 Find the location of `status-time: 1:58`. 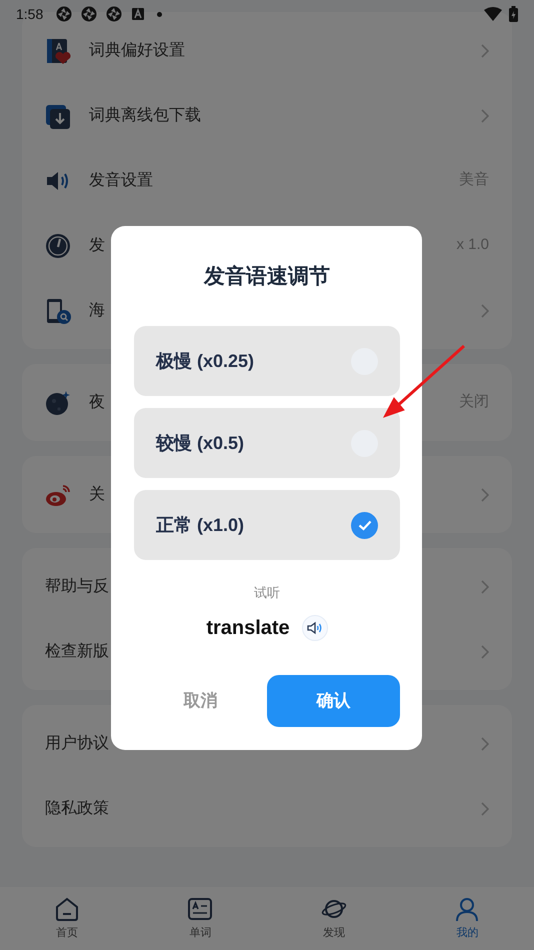

status-time: 1:58 is located at coordinates (30, 14).